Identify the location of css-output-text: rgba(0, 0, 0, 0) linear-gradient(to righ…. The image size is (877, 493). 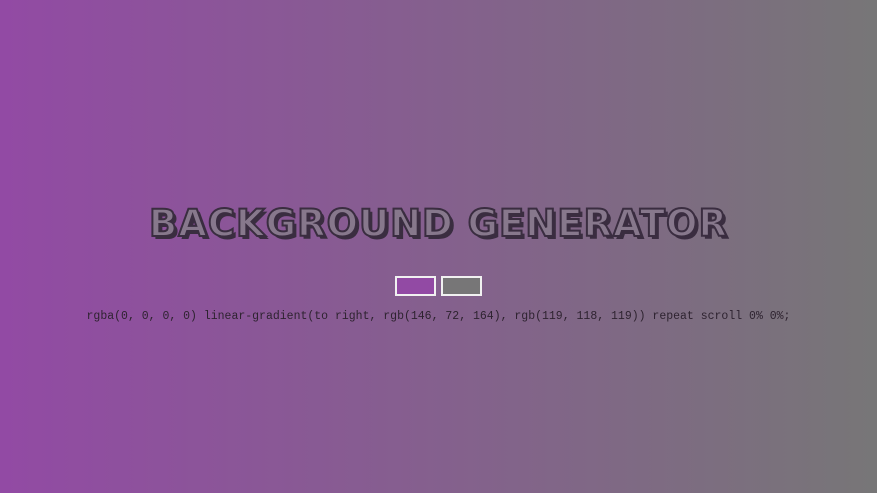
(438, 316).